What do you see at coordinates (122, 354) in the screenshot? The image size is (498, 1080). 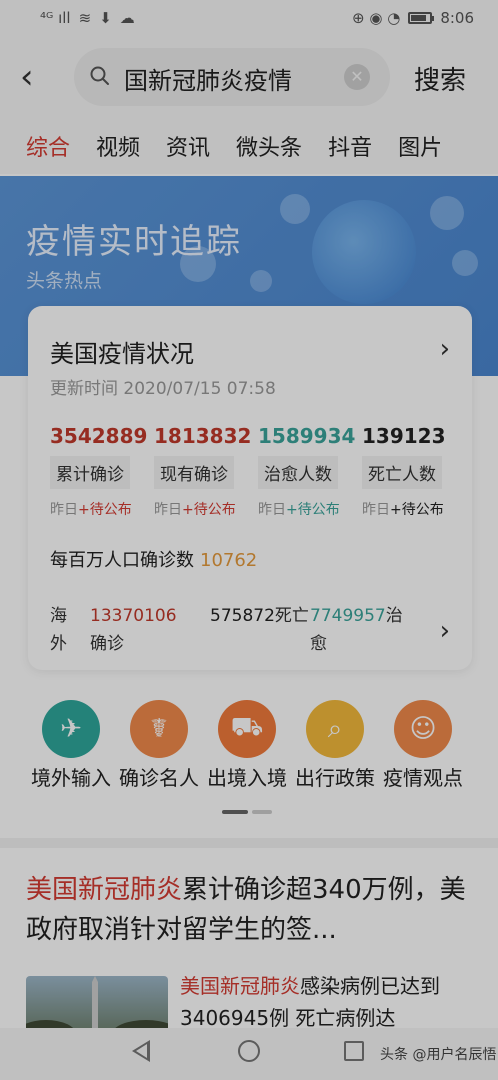 I see `card-title: 美国疫情状况` at bounding box center [122, 354].